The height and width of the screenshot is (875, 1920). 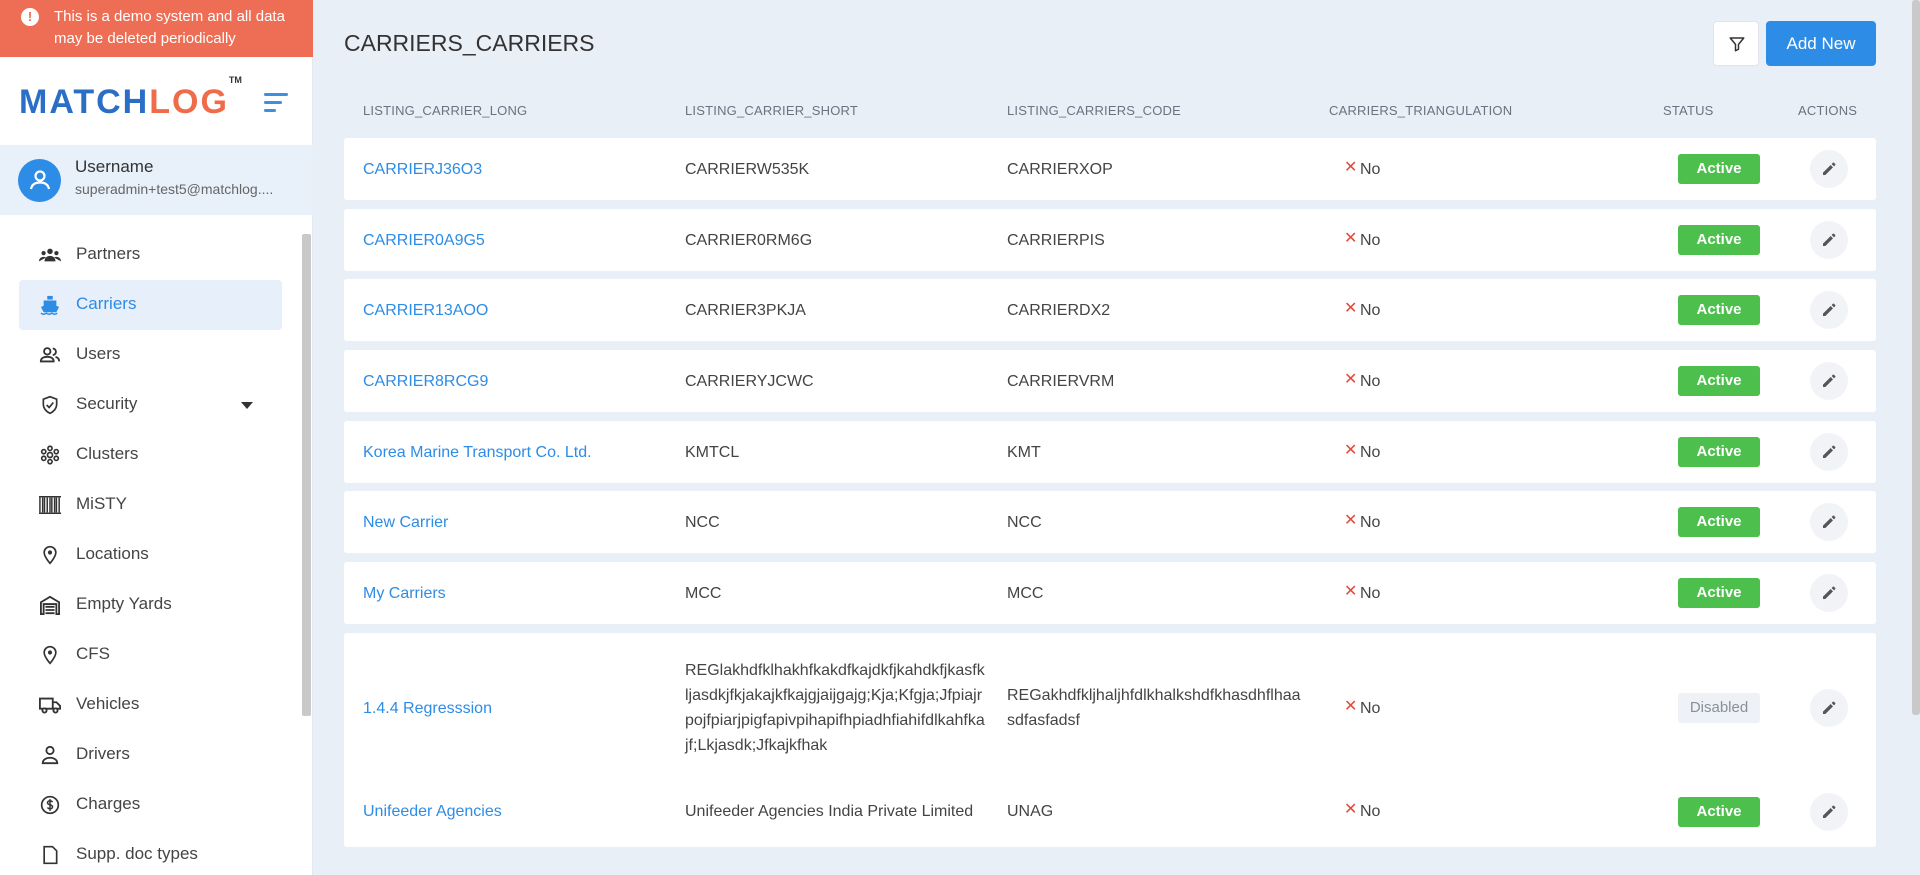 I want to click on sidebar-item-label: Charges, so click(x=108, y=803).